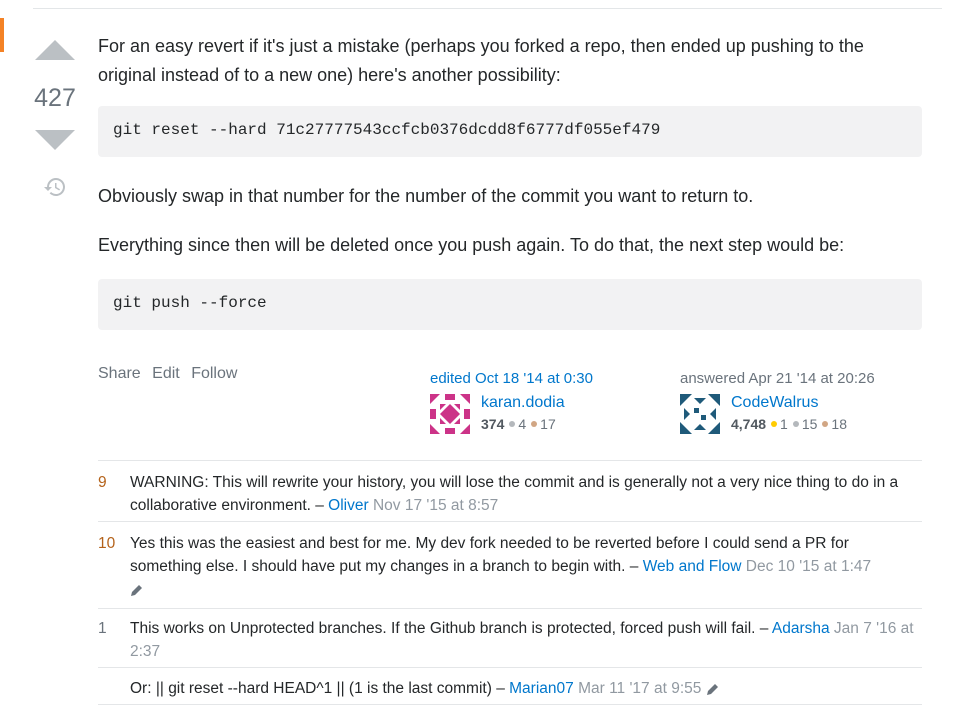 The image size is (962, 707). What do you see at coordinates (541, 688) in the screenshot?
I see `comment-user: Marian07` at bounding box center [541, 688].